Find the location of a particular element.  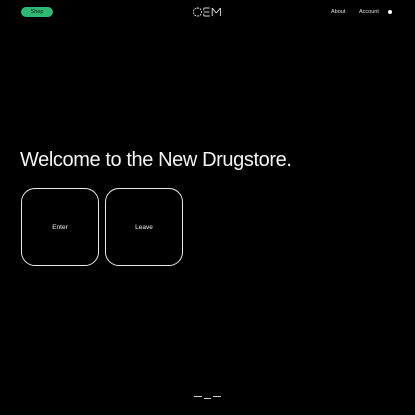

leave-button-label: Leave is located at coordinates (144, 227).